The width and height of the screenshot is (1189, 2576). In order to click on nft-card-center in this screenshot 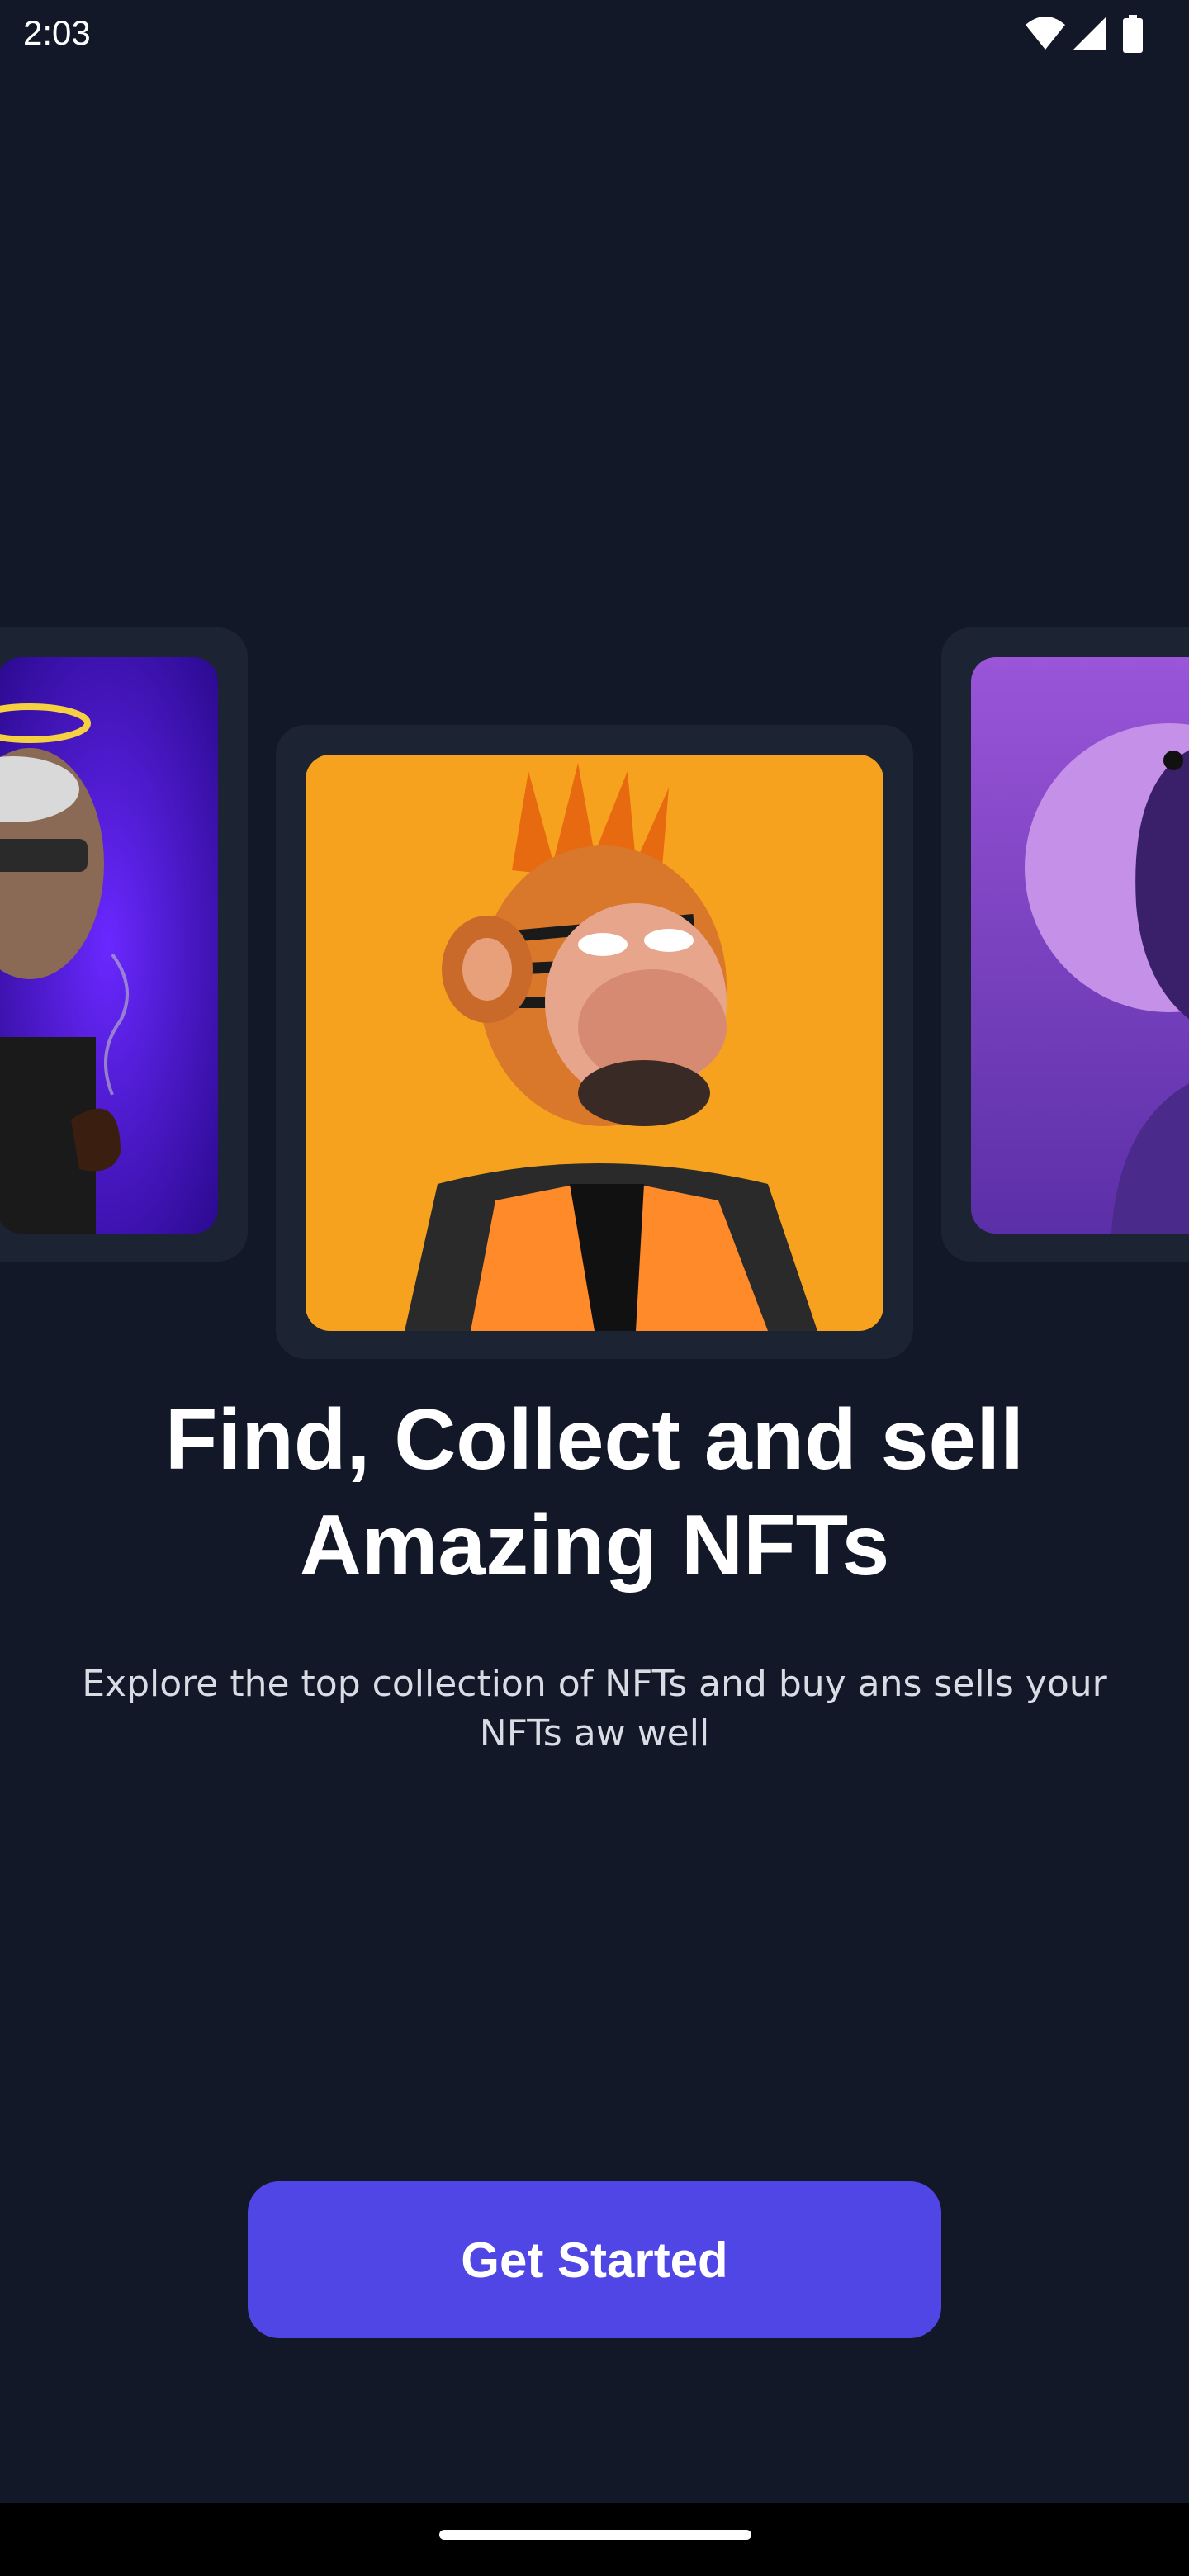, I will do `click(594, 1042)`.